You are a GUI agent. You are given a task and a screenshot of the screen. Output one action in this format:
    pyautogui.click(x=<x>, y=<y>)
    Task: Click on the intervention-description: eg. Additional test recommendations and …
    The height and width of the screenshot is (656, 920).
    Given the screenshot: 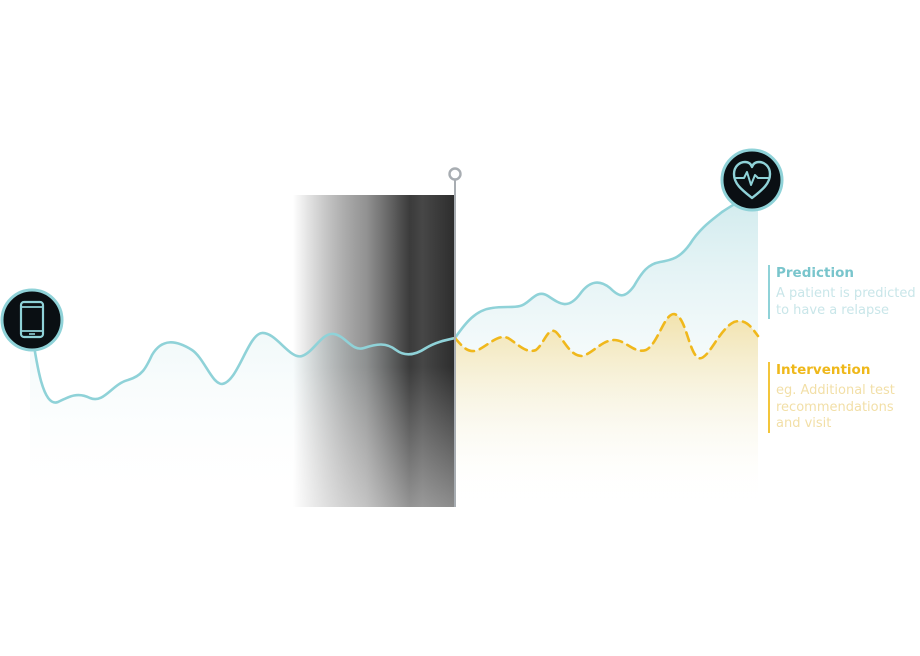 What is the action you would take?
    pyautogui.click(x=835, y=407)
    